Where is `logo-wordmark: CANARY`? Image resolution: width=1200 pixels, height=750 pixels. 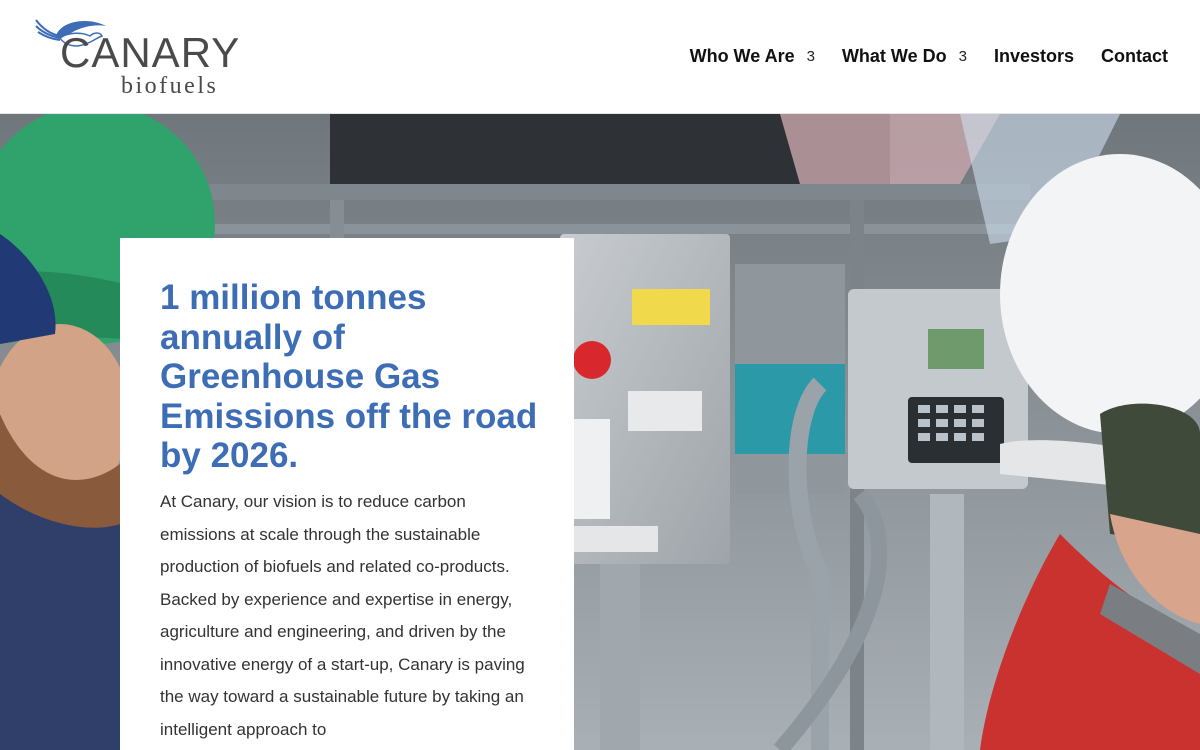 logo-wordmark: CANARY is located at coordinates (150, 52).